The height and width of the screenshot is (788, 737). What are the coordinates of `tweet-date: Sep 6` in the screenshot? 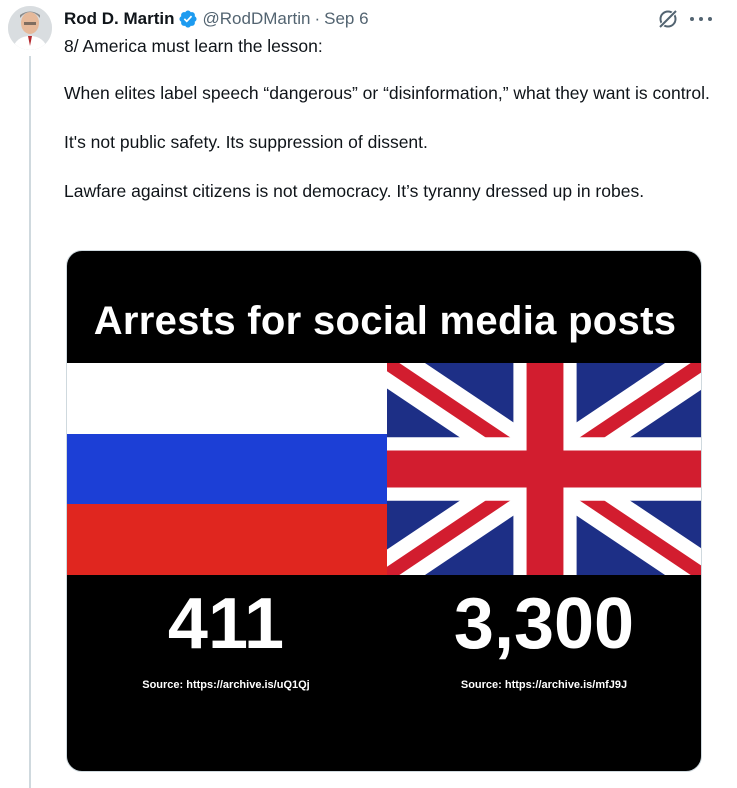 It's located at (346, 19).